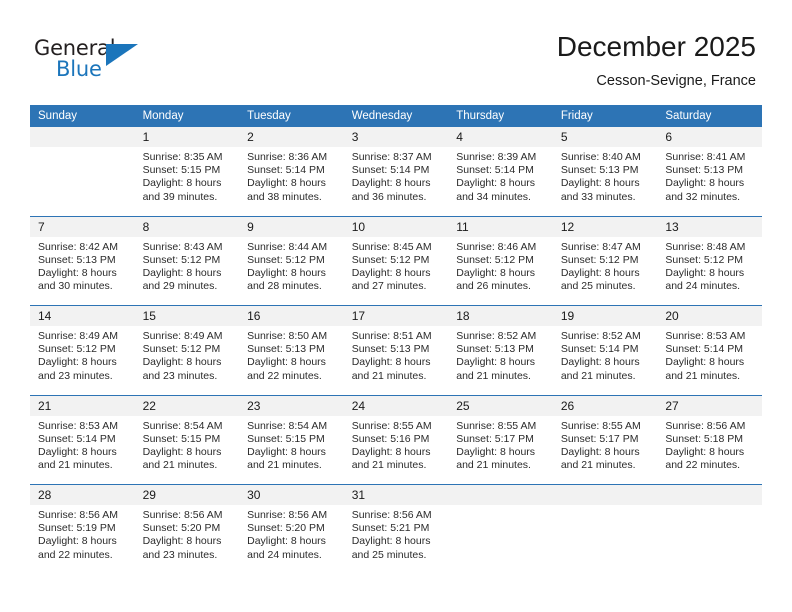  Describe the element at coordinates (500, 137) in the screenshot. I see `day-number: 4` at that location.